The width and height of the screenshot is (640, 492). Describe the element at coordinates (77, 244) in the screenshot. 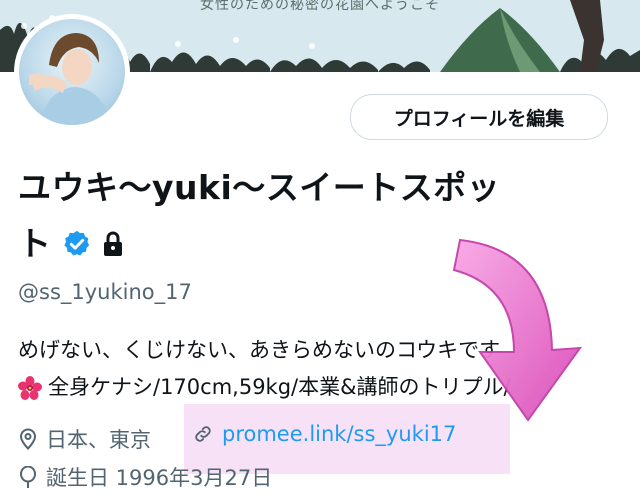

I see `verified-badge-icon` at that location.